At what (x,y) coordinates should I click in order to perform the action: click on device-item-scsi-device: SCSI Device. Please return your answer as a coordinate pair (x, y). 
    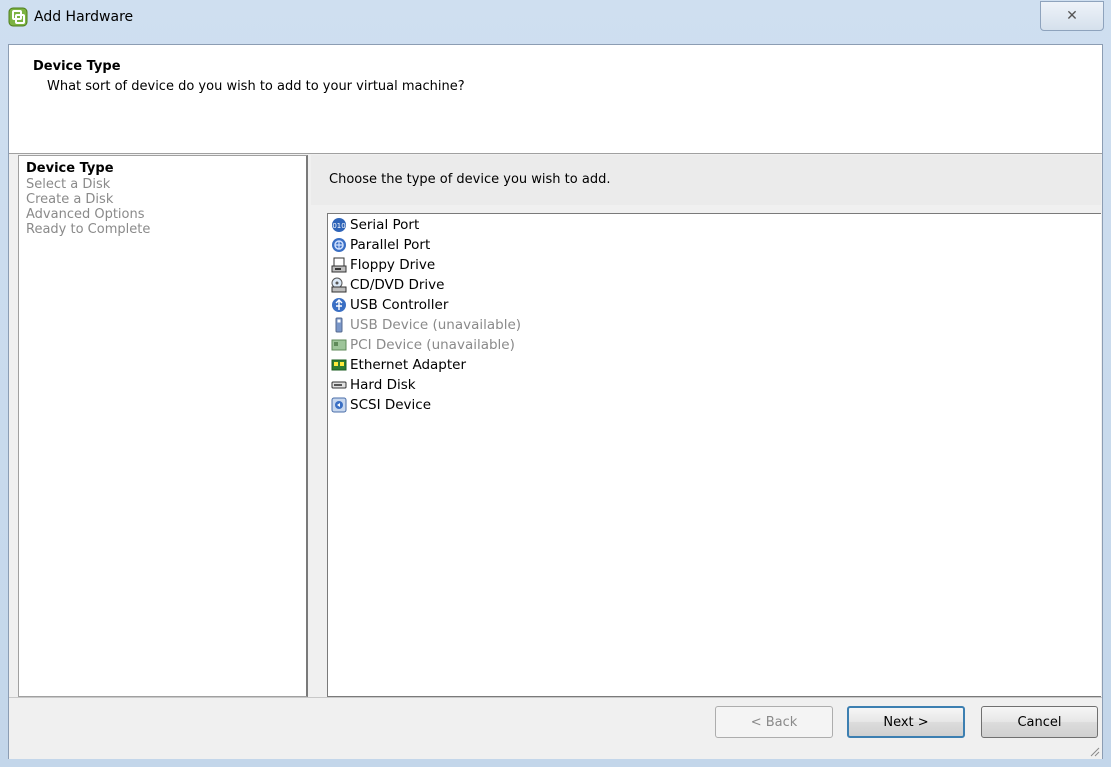
    Looking at the image, I should click on (381, 405).